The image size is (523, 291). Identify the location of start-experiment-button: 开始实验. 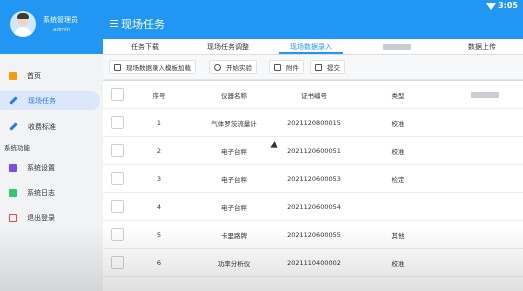
(233, 67).